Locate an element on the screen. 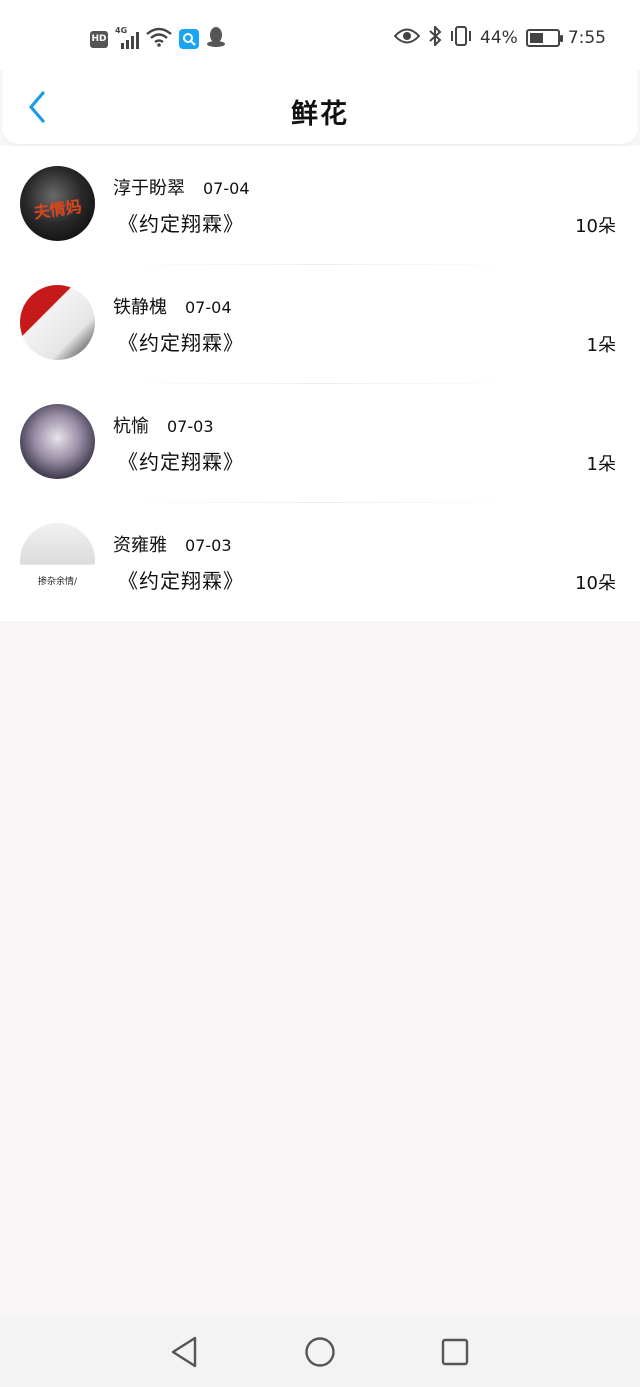  nav-back-button is located at coordinates (184, 1352).